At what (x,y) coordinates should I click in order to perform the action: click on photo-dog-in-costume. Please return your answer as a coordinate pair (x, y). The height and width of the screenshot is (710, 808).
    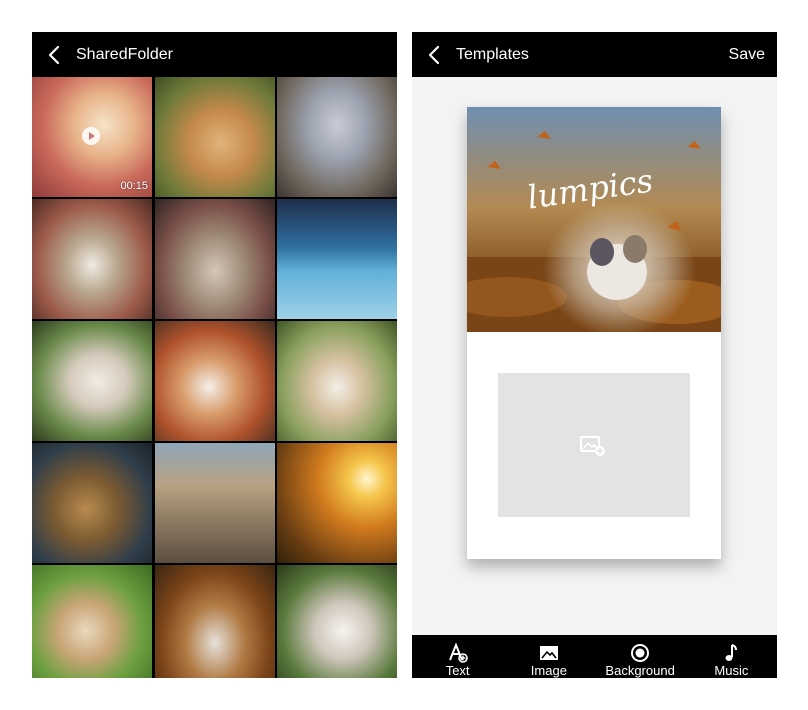
    Looking at the image, I should click on (337, 137).